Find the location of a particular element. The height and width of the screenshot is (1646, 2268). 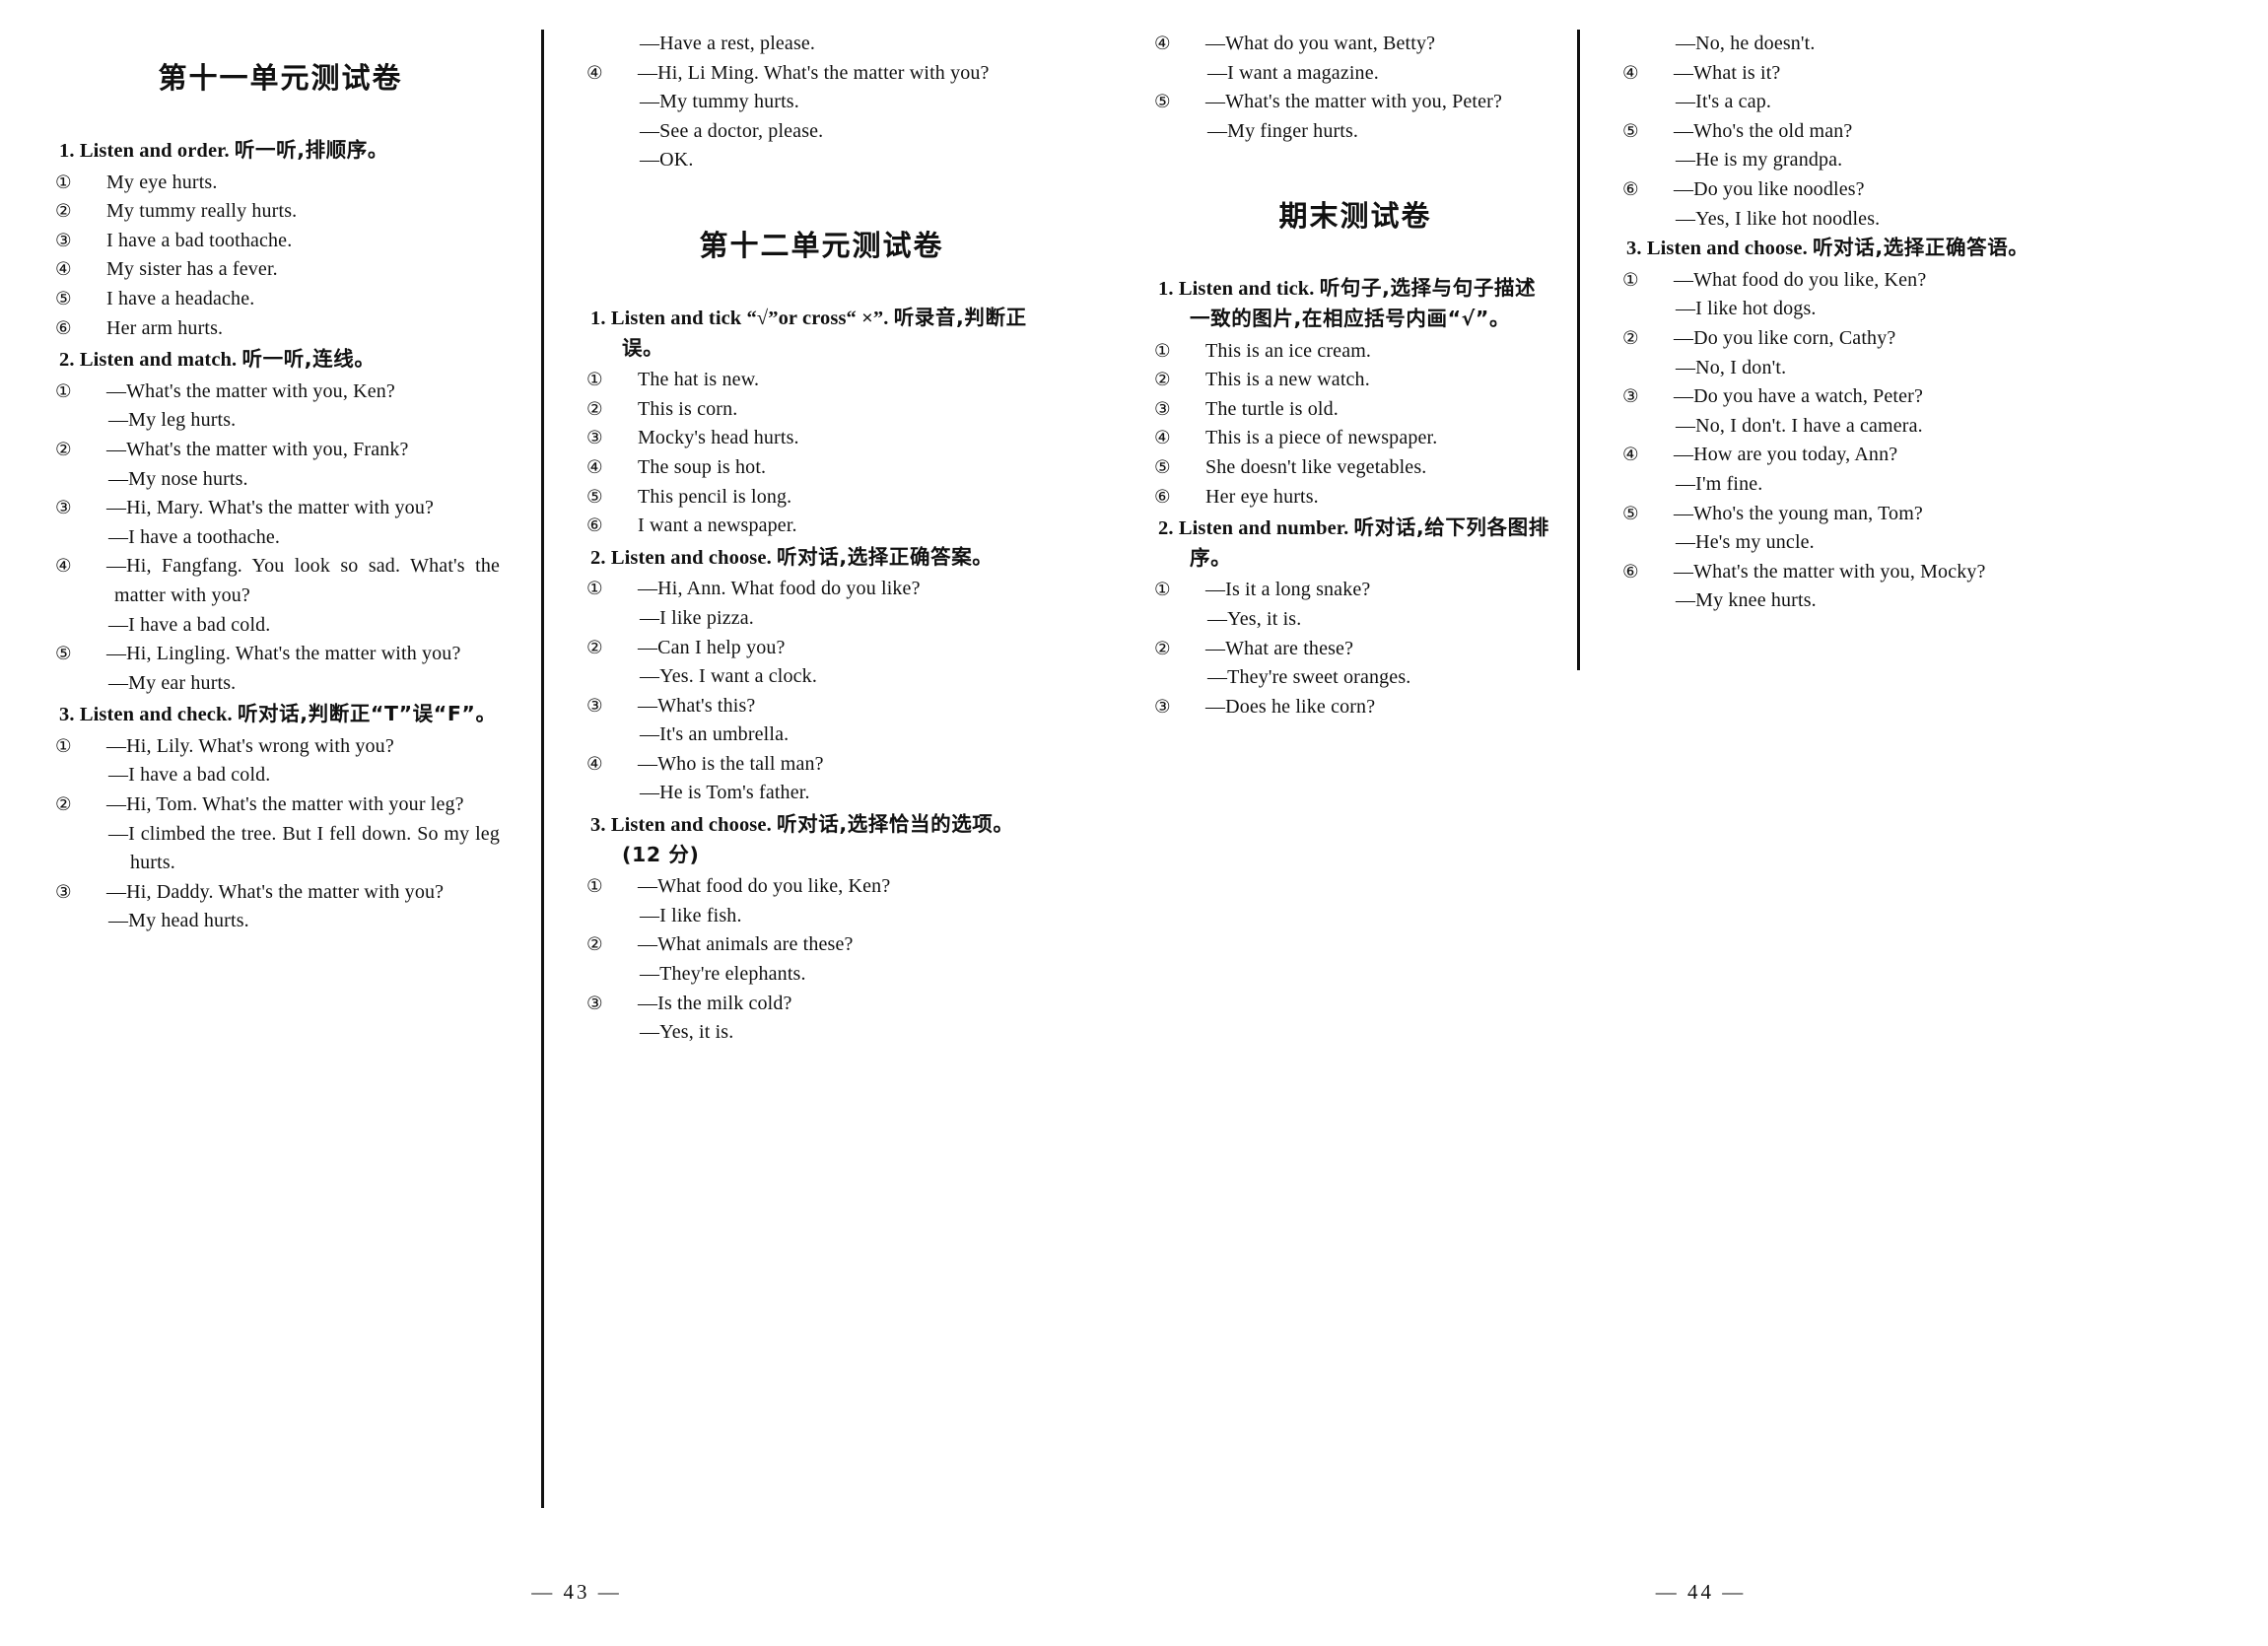

task-heading: 1. Listen and order. 听一听,排顺序。 is located at coordinates (280, 151).